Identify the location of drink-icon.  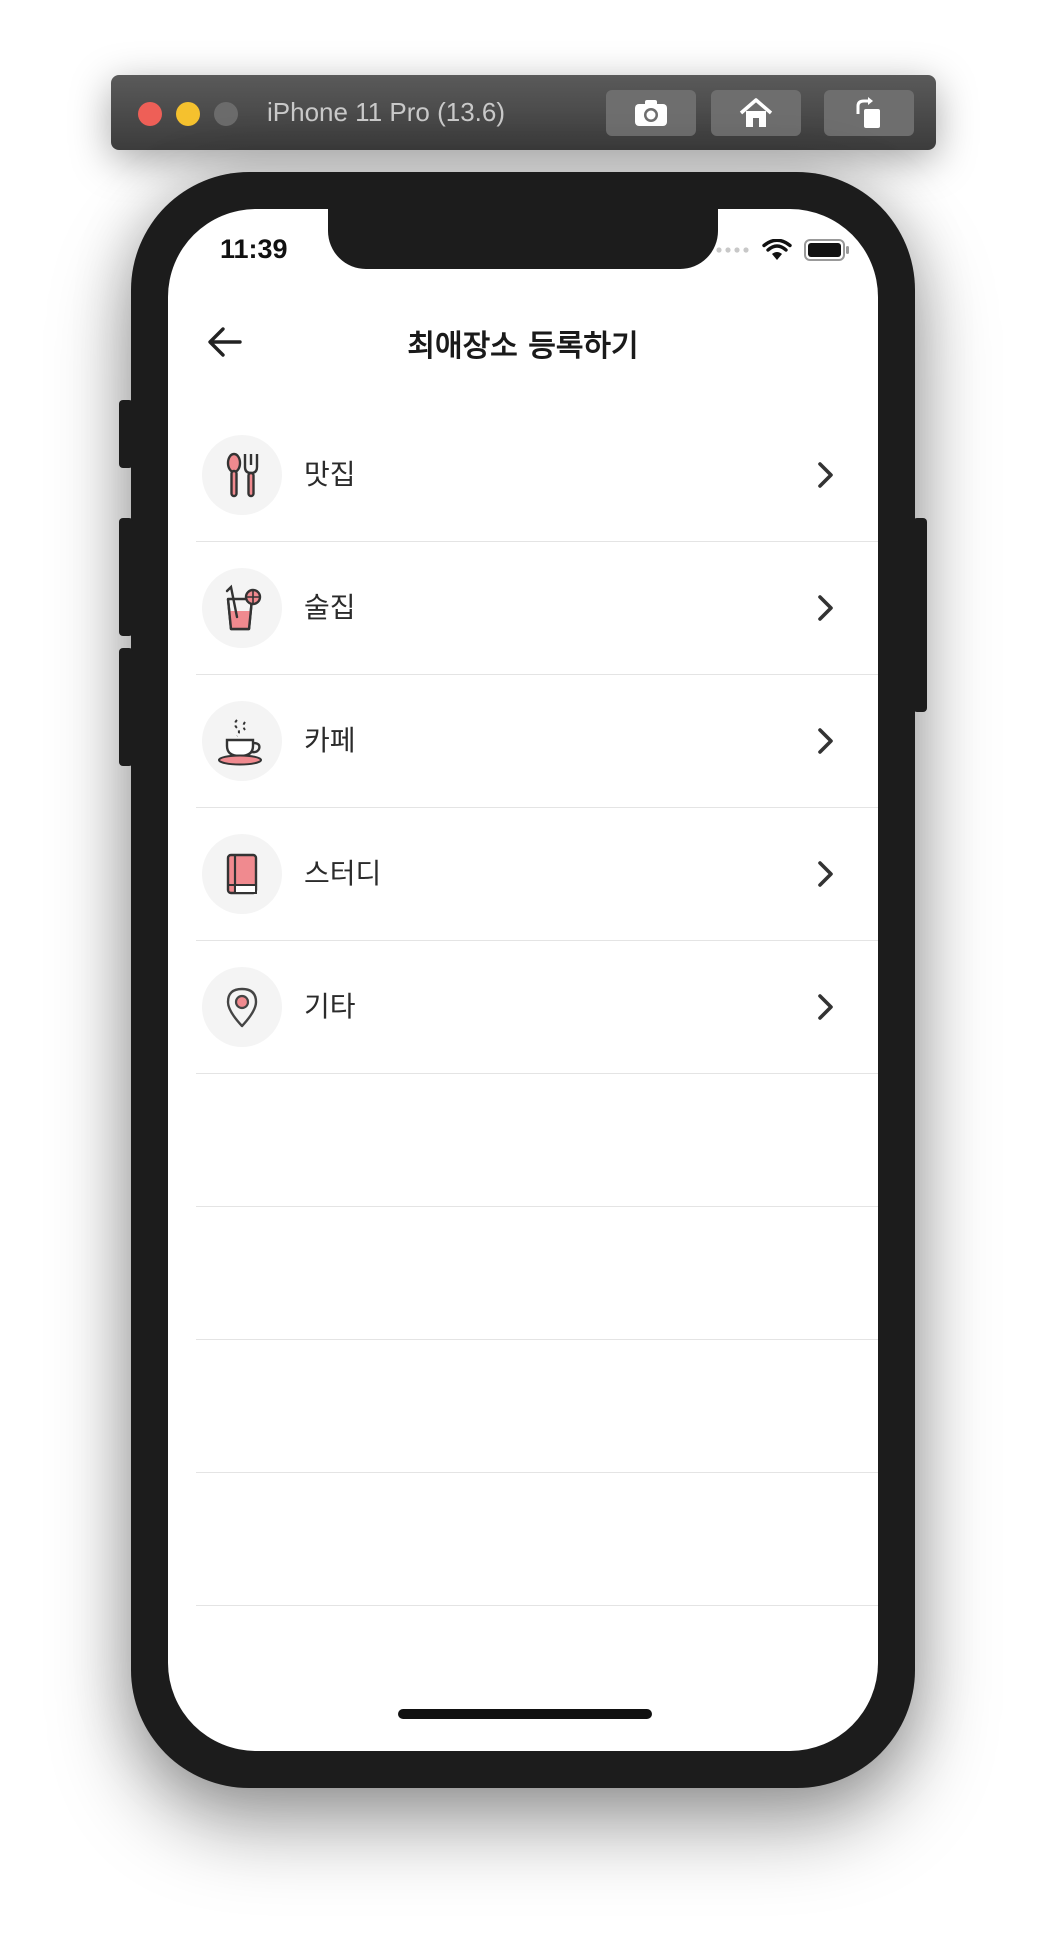
(243, 607).